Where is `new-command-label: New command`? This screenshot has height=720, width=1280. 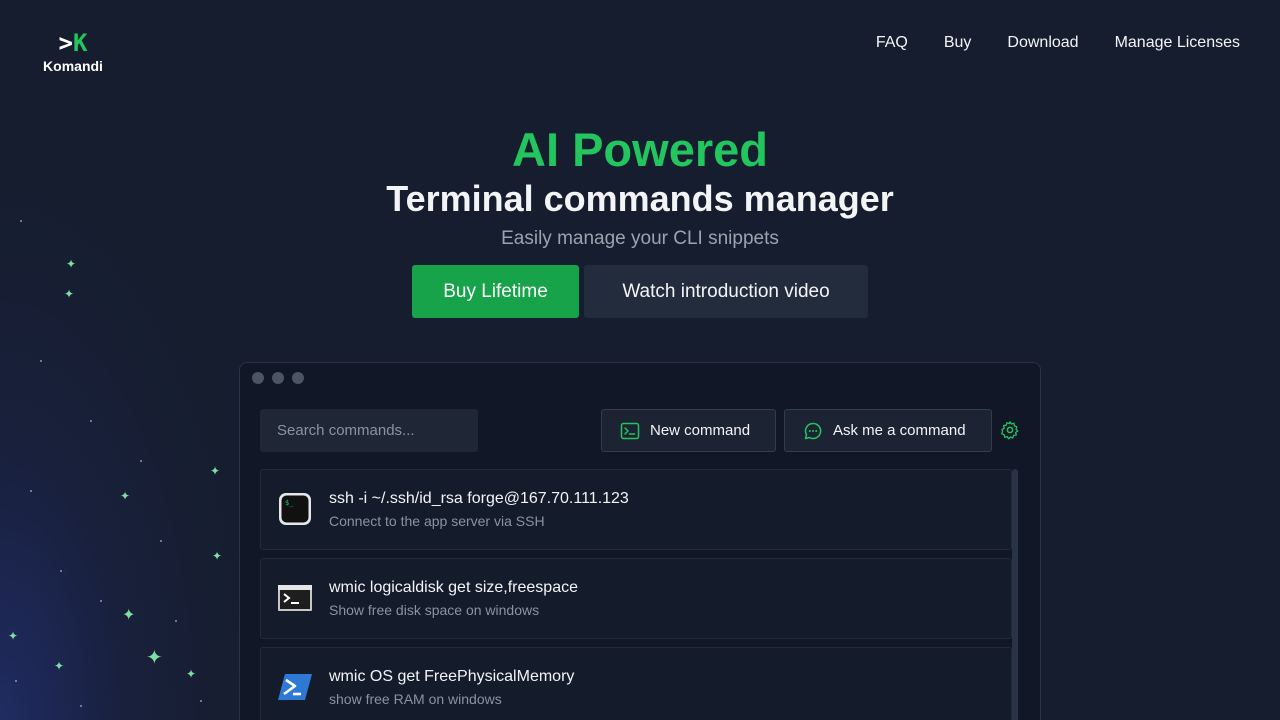
new-command-label: New command is located at coordinates (700, 430).